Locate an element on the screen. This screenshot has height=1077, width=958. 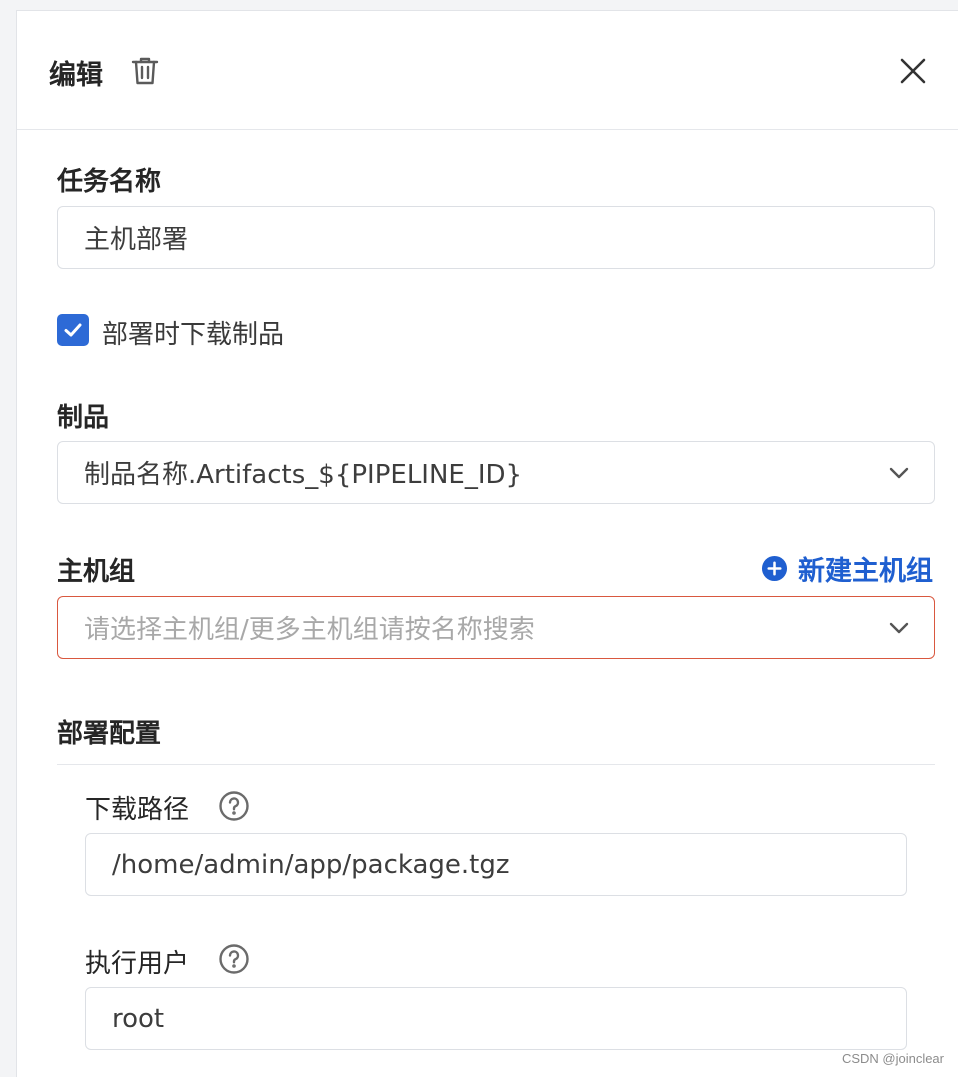
task-name-label: 任务名称 is located at coordinates (109, 182).